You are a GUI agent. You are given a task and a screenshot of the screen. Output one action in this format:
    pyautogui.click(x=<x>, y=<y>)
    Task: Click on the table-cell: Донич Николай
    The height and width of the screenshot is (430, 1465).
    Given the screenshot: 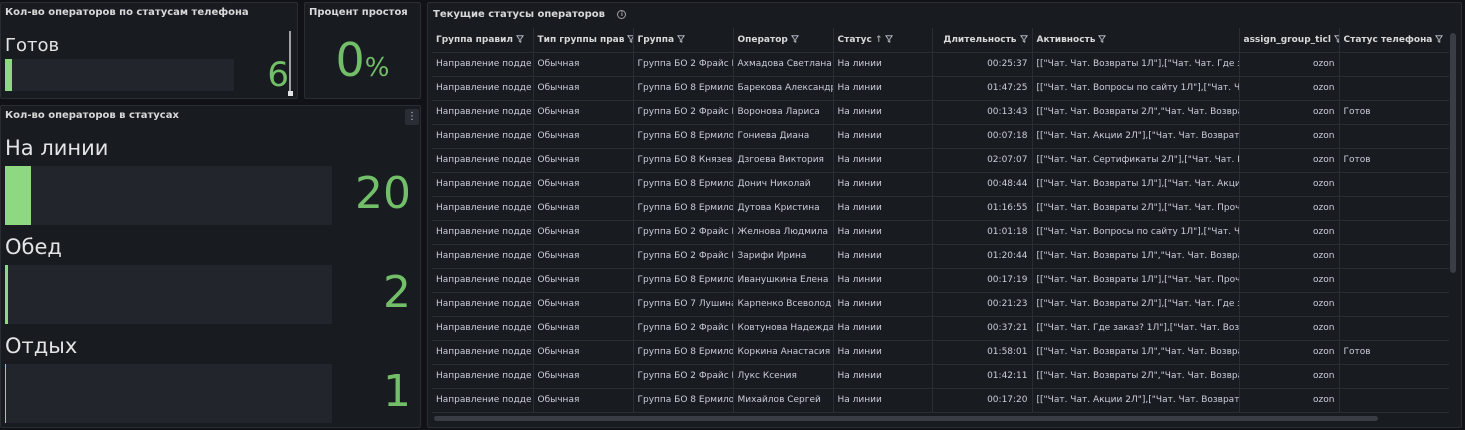 What is the action you would take?
    pyautogui.click(x=783, y=184)
    